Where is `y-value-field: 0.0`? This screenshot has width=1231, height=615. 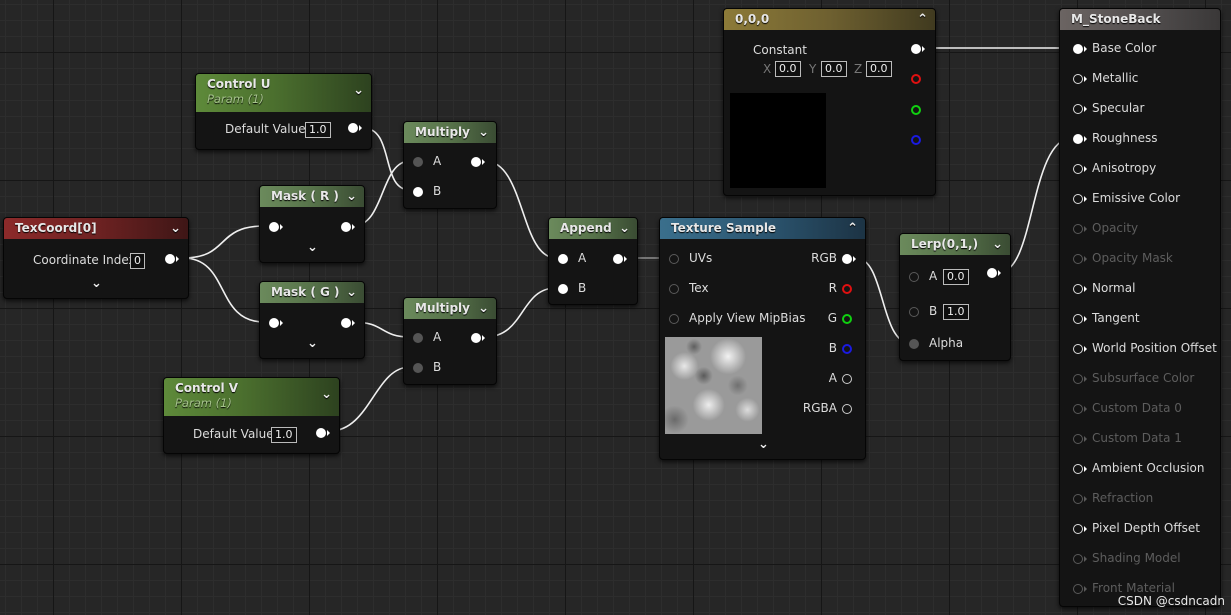 y-value-field: 0.0 is located at coordinates (834, 69).